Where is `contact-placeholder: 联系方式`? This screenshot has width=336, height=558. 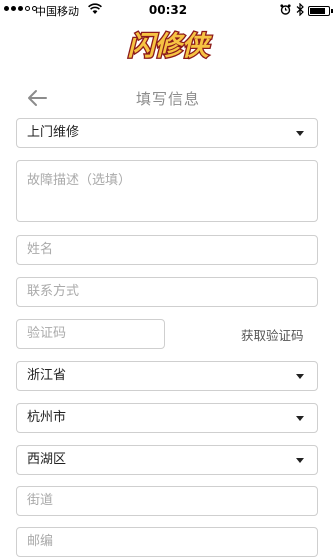
contact-placeholder: 联系方式 is located at coordinates (53, 291).